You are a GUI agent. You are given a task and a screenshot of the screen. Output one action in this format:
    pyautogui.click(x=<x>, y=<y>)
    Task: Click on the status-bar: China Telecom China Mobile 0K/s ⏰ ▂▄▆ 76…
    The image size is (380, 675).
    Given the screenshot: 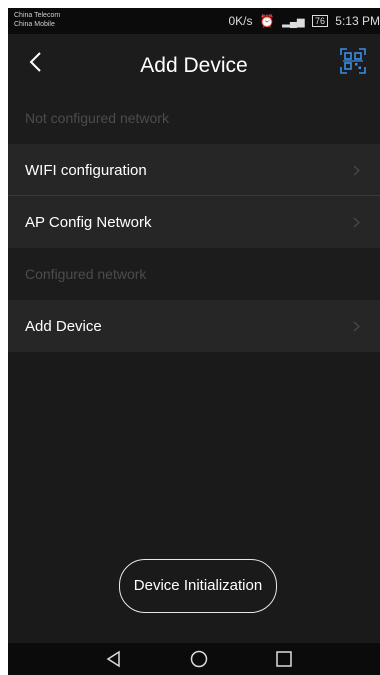 What is the action you would take?
    pyautogui.click(x=194, y=21)
    